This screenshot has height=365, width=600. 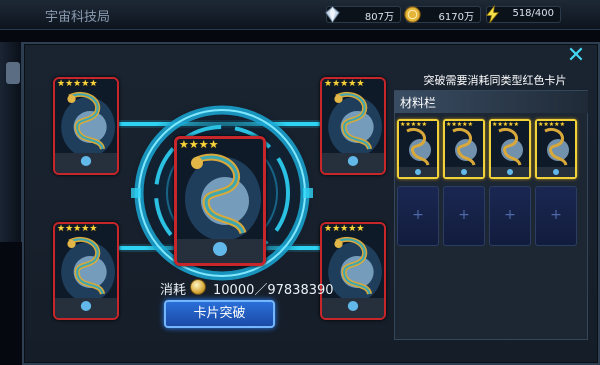 I want to click on material-panel-title: 材料栏, so click(x=418, y=103).